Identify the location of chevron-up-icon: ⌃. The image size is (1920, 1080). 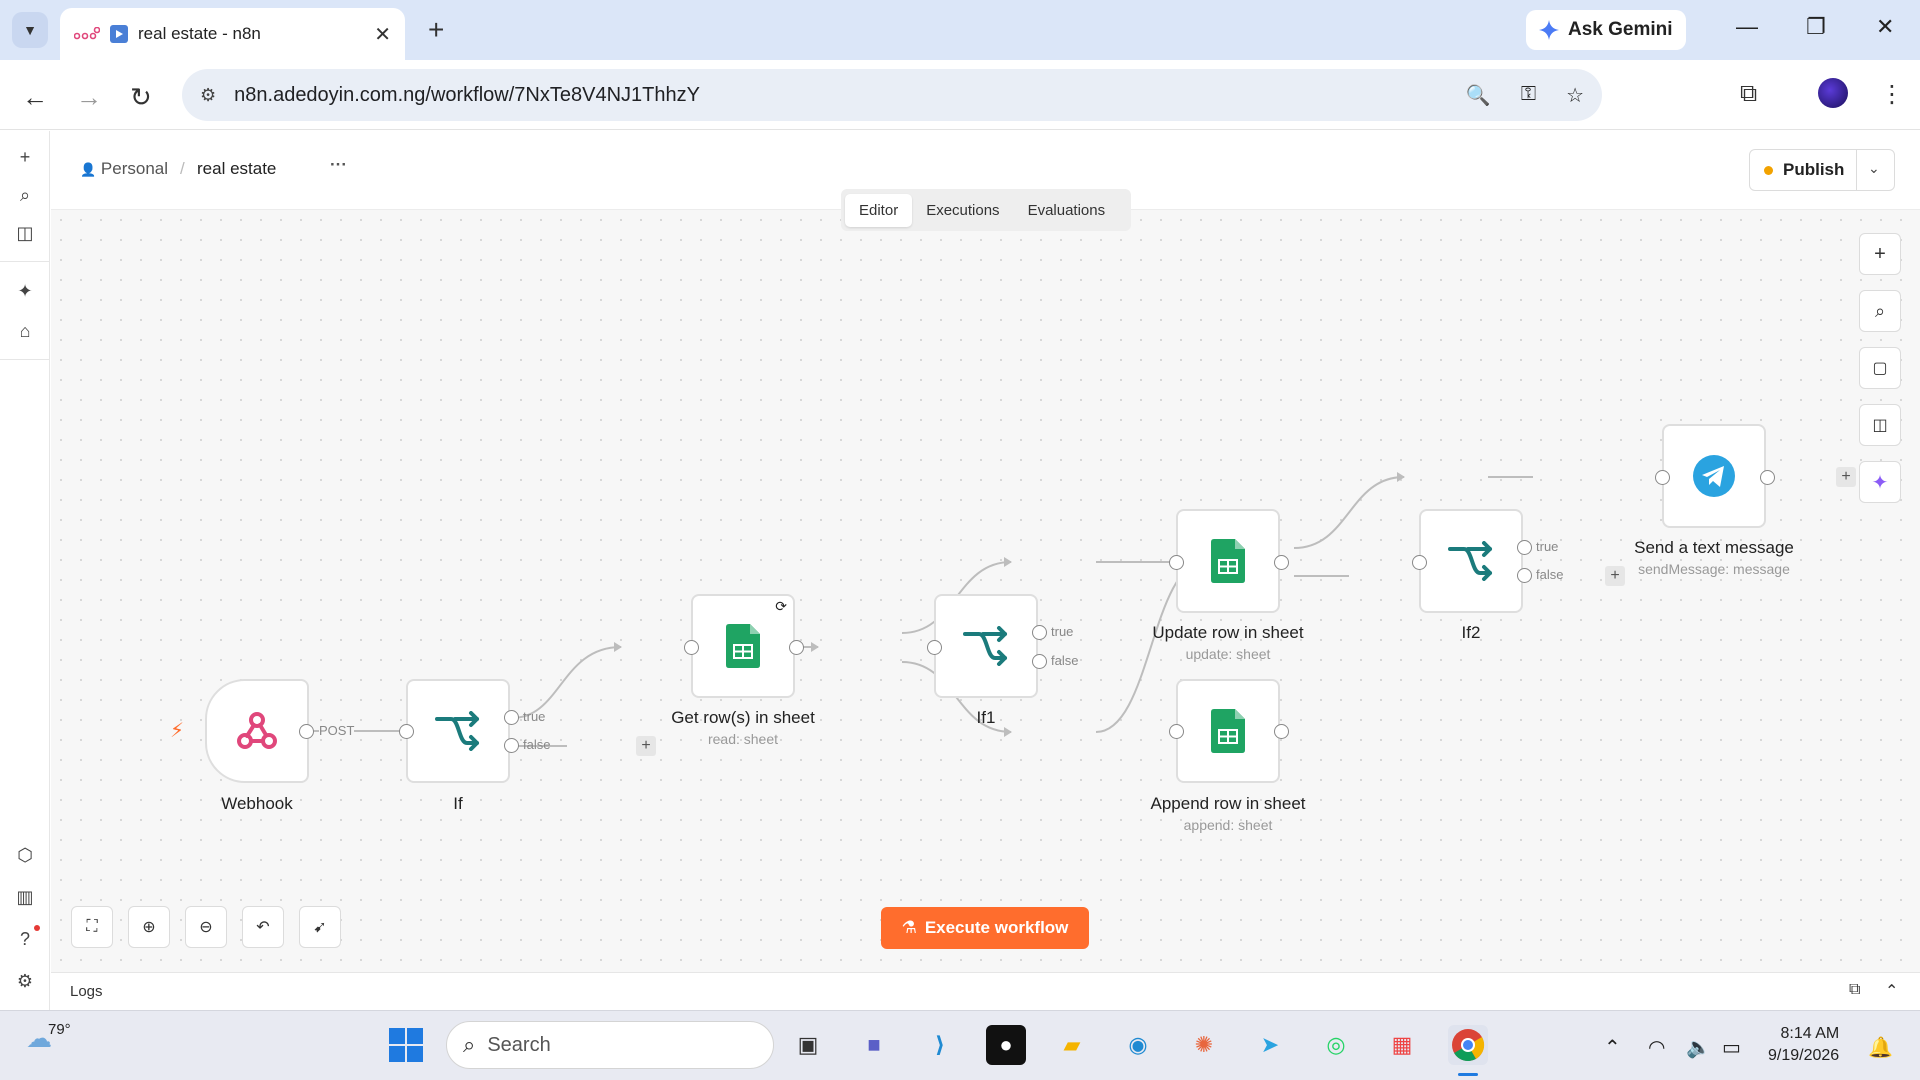
(1891, 991).